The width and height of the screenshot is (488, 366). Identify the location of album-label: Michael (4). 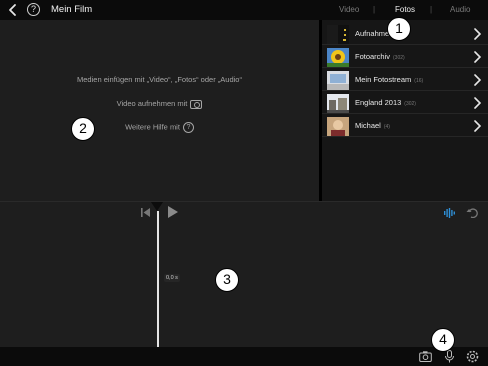
(372, 125).